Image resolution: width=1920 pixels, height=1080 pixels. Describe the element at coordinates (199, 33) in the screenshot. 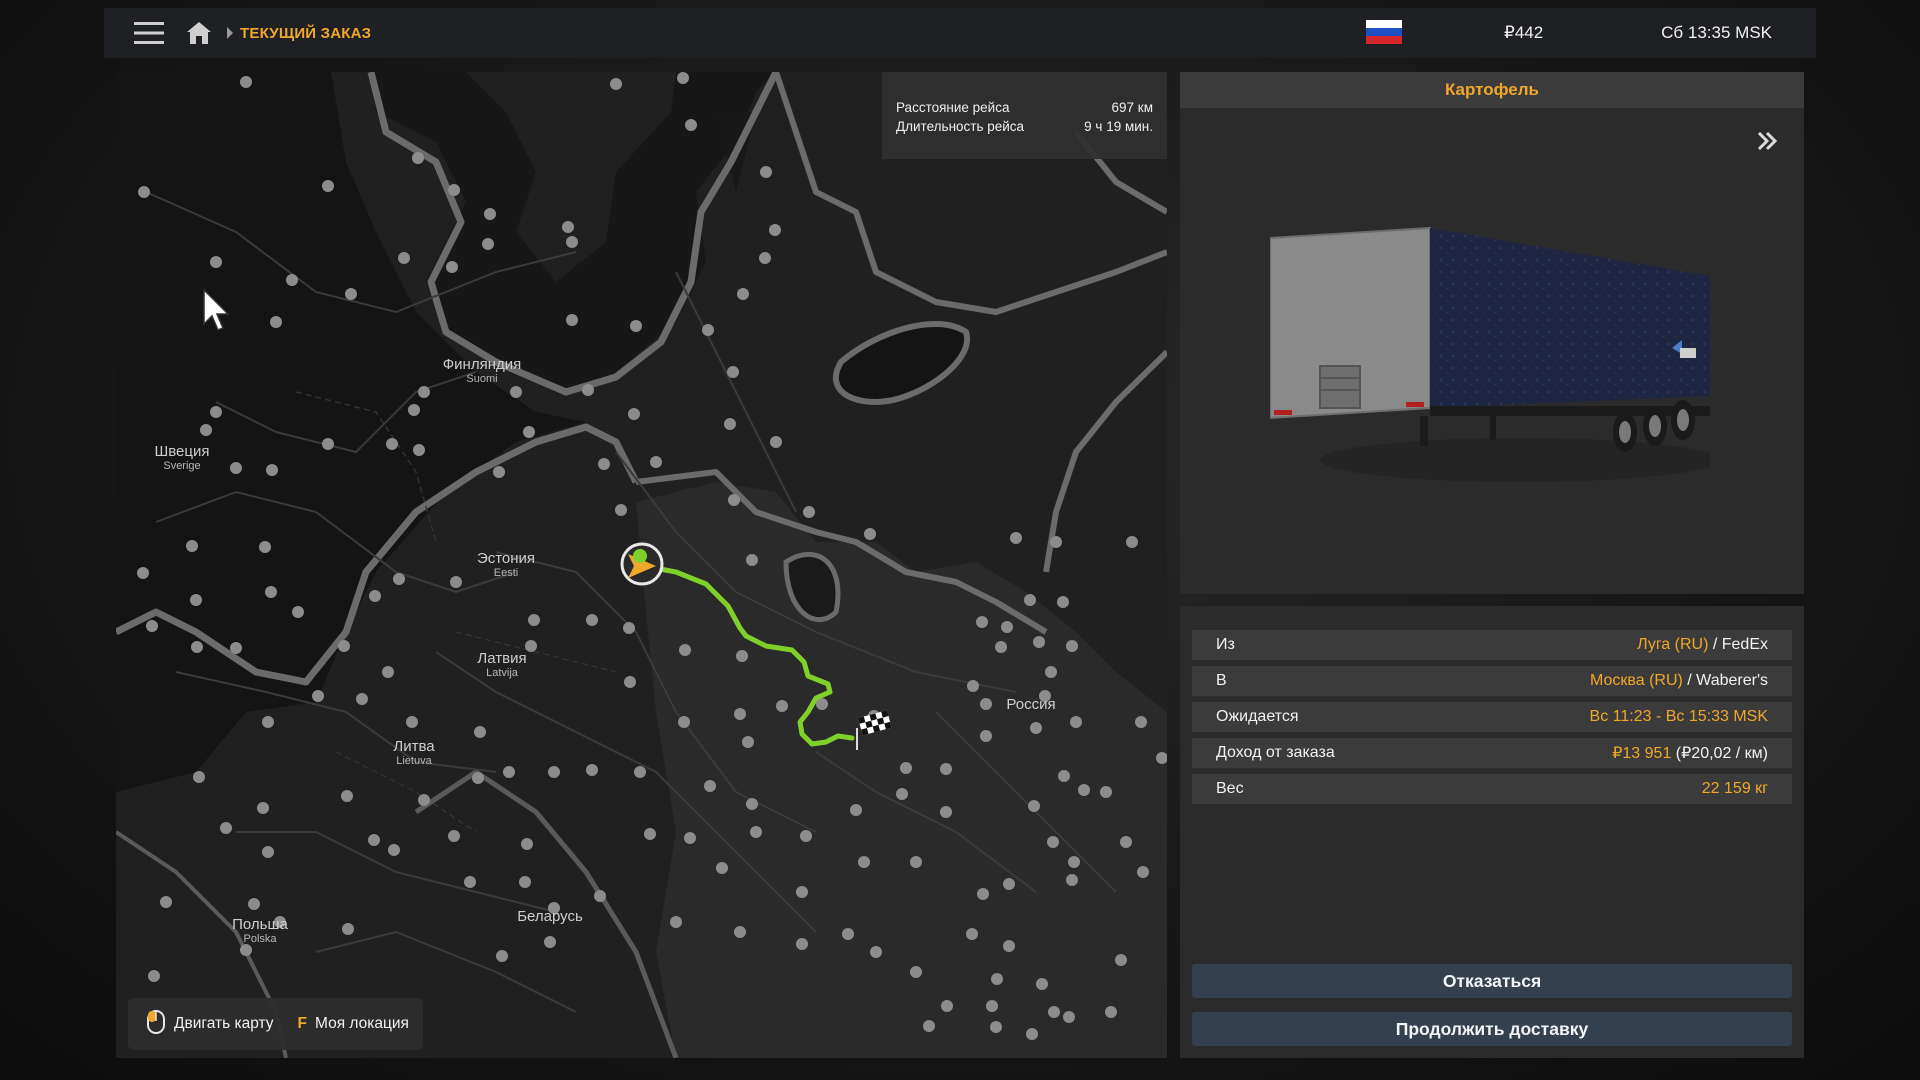

I see `home-icon` at that location.